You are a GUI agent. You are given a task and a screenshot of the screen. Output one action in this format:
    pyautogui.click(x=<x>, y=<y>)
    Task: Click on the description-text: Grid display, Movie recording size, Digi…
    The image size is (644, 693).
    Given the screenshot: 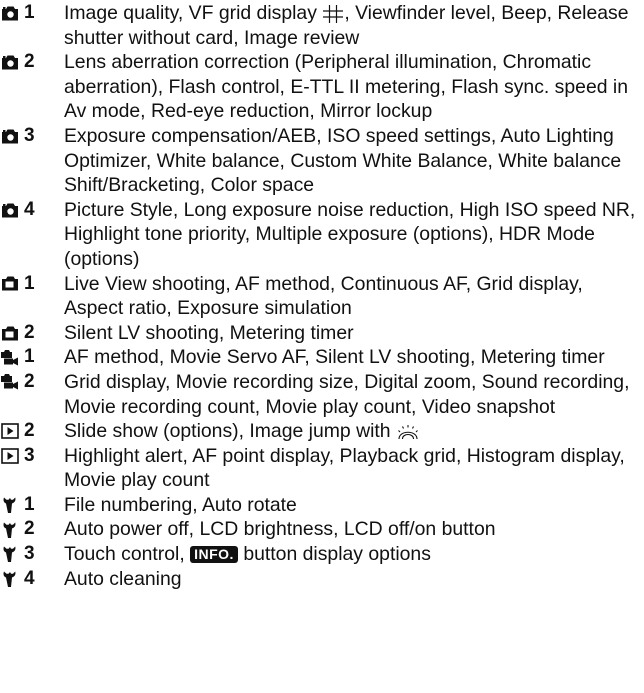 What is the action you would take?
    pyautogui.click(x=347, y=394)
    